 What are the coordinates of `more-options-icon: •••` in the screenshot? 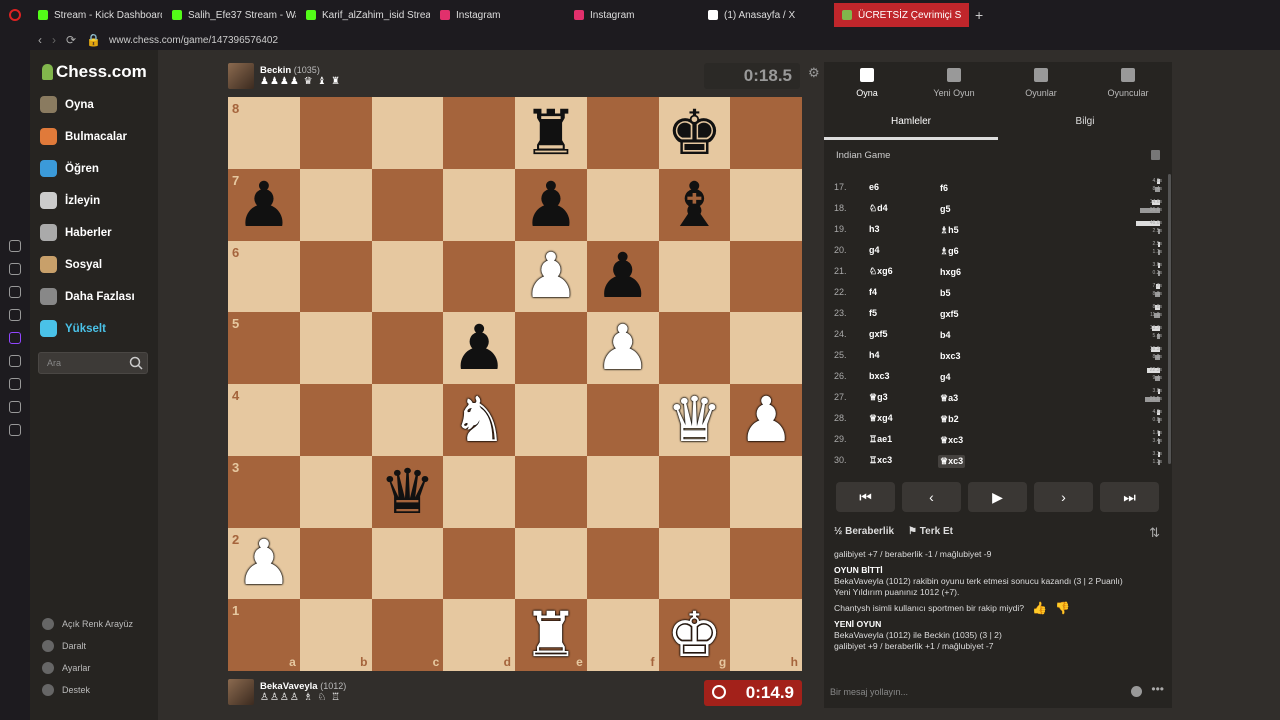 It's located at (1157, 689).